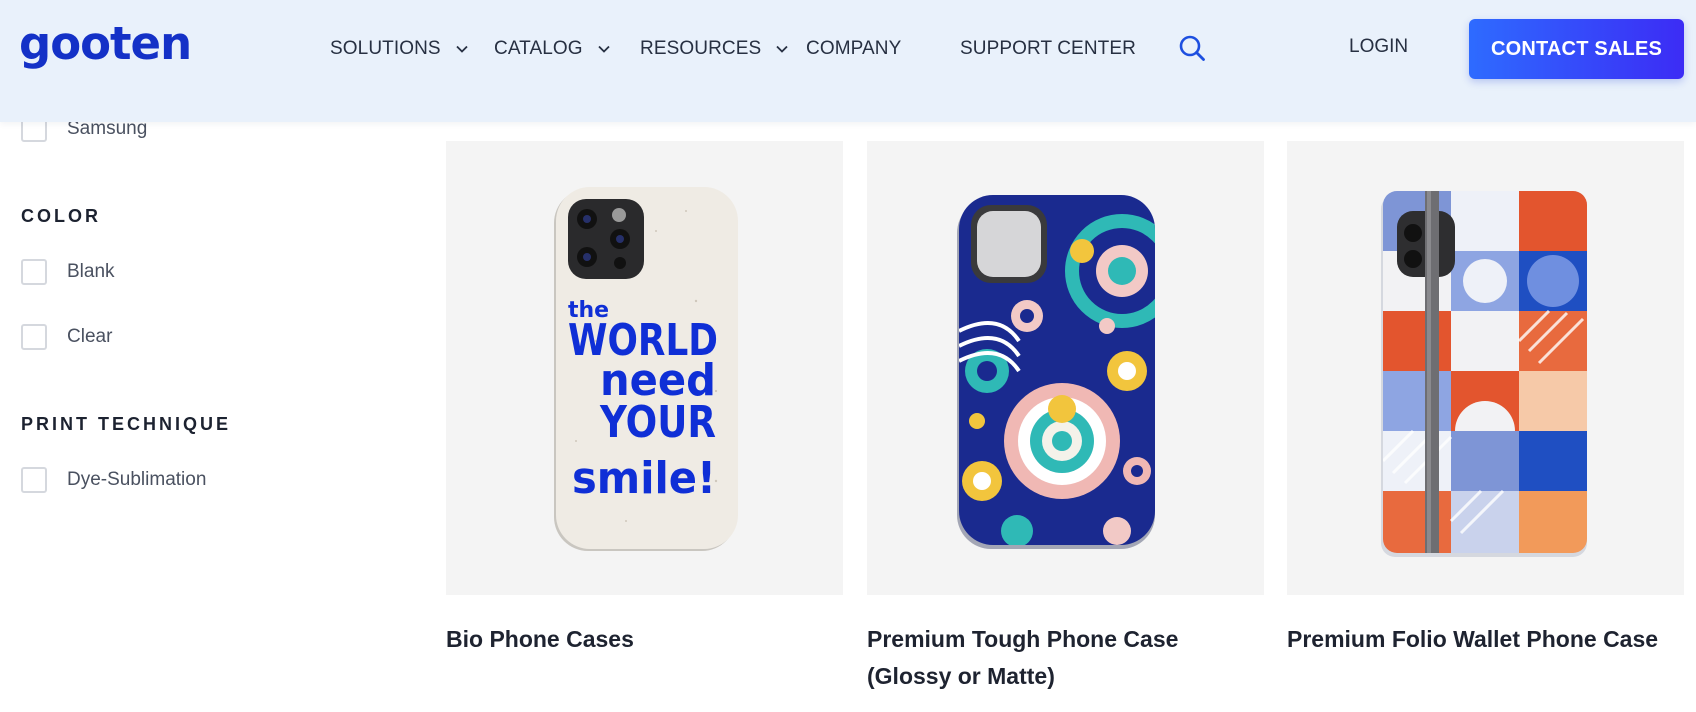 This screenshot has height=712, width=1696. I want to click on nav-company: COMPANY, so click(853, 49).